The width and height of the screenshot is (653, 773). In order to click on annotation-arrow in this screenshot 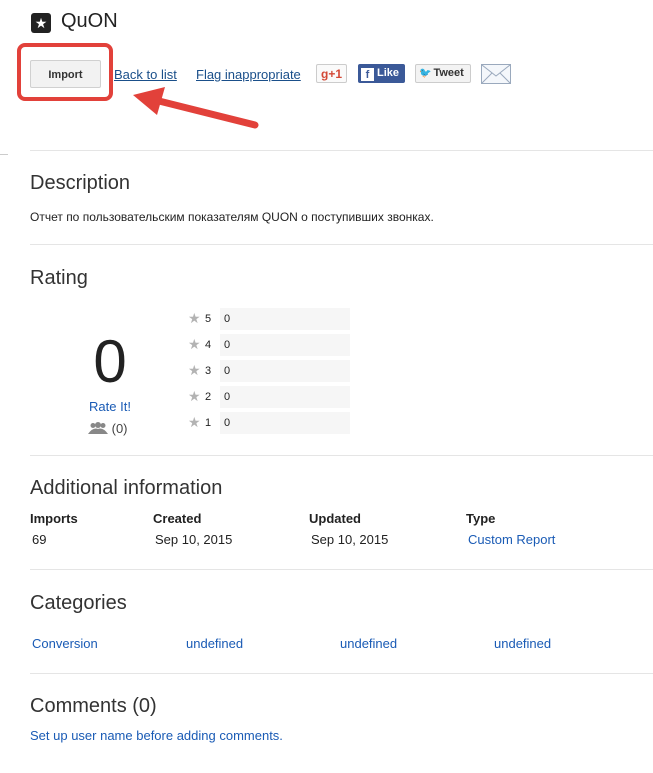, I will do `click(196, 108)`.